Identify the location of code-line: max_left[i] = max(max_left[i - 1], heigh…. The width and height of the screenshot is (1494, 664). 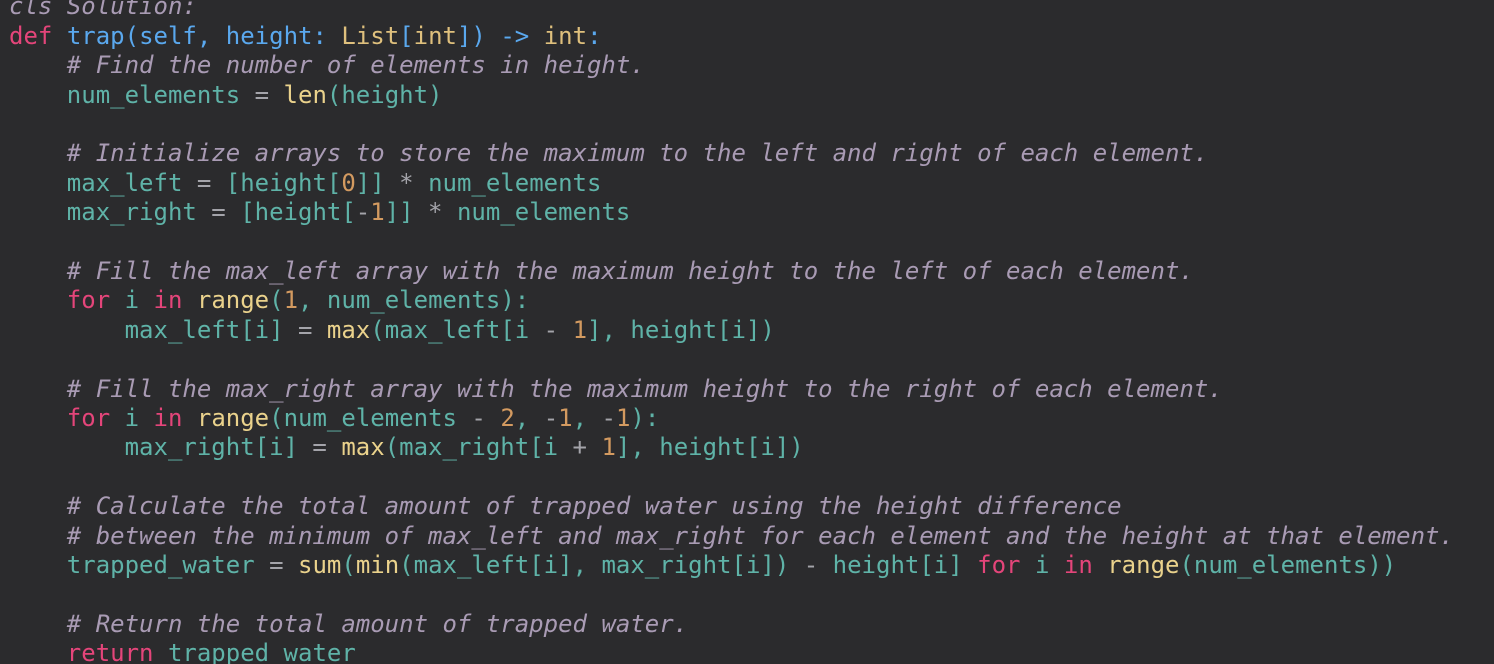
(392, 330).